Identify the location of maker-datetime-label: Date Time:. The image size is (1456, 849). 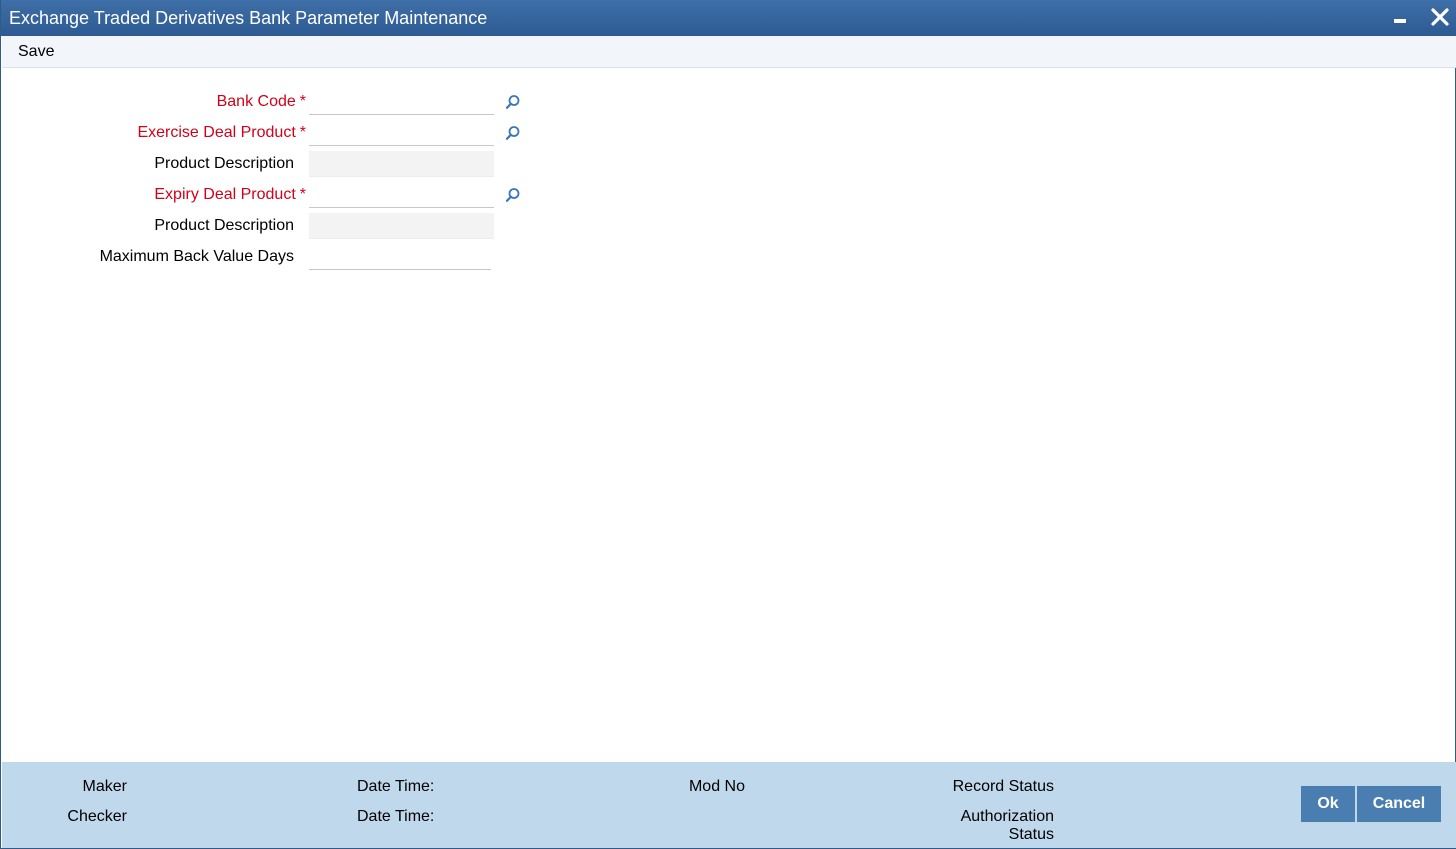
(396, 786).